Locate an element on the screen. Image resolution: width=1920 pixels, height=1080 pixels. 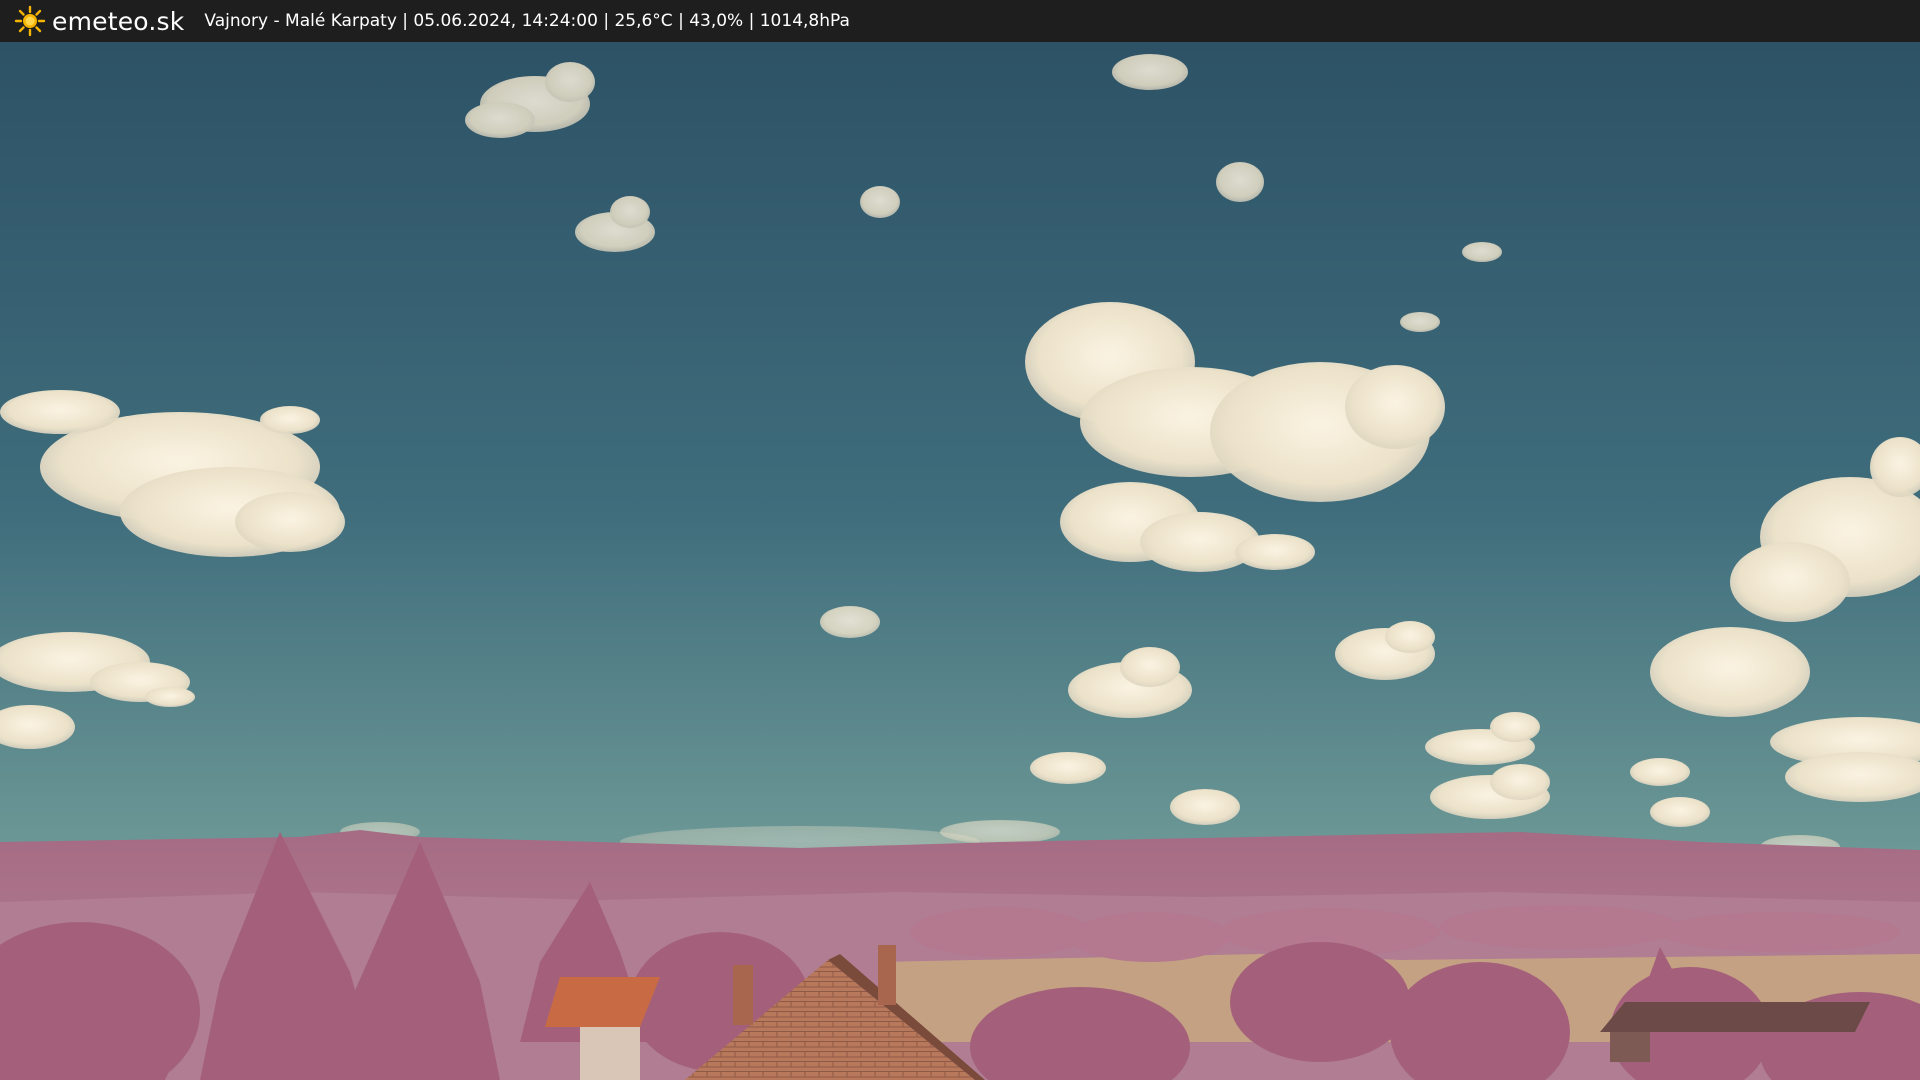
sun-icon is located at coordinates (30, 21).